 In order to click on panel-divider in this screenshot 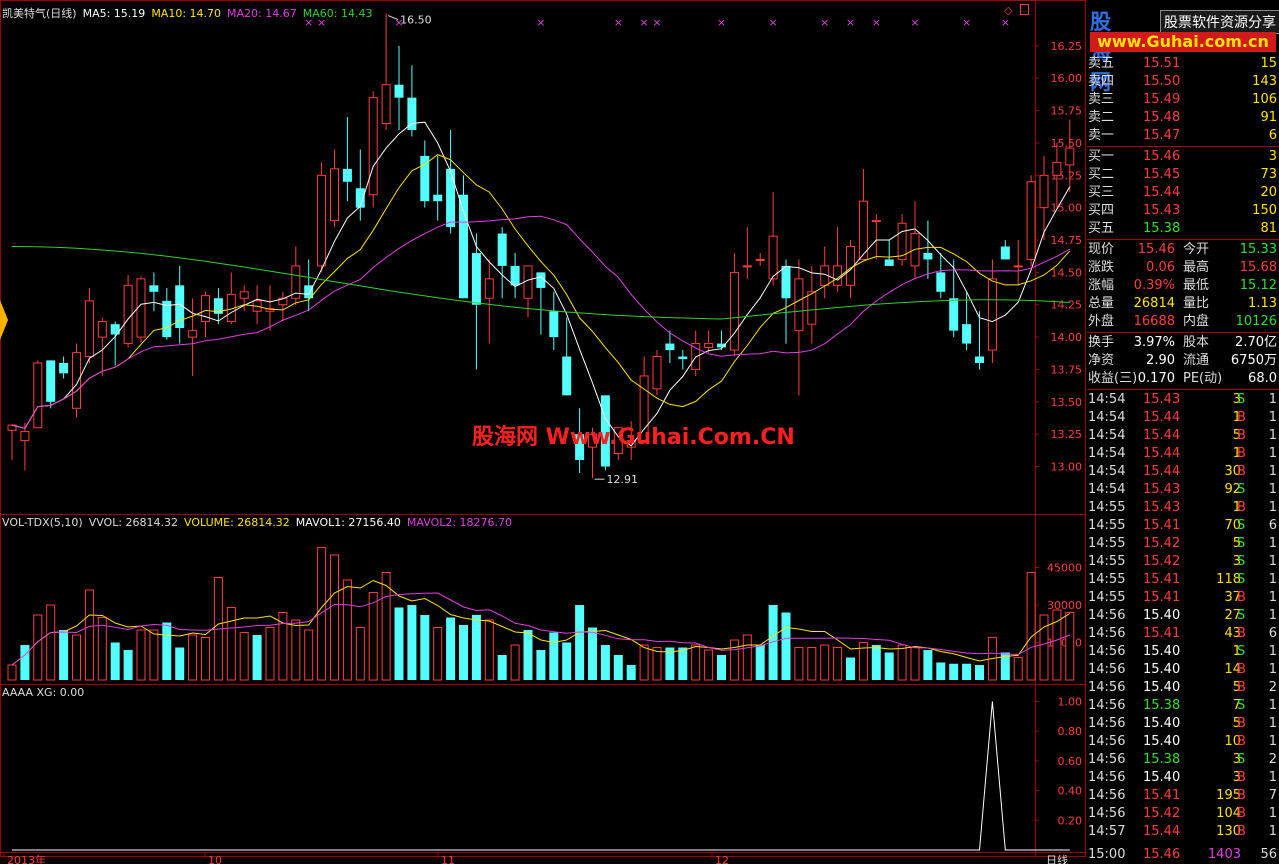, I will do `click(1183, 239)`.